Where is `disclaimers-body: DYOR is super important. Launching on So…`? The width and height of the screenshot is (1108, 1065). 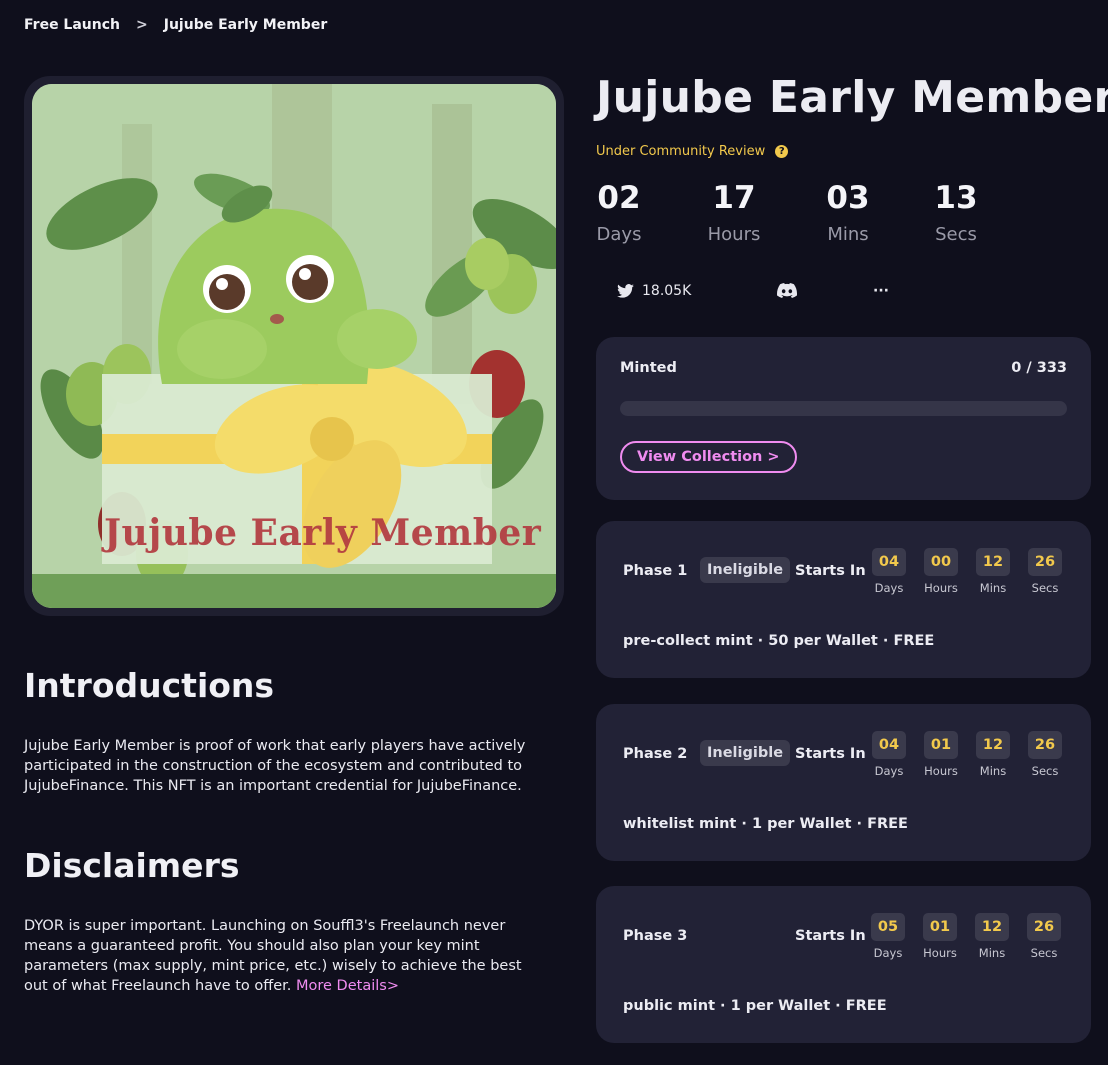 disclaimers-body: DYOR is super important. Launching on So… is located at coordinates (273, 956).